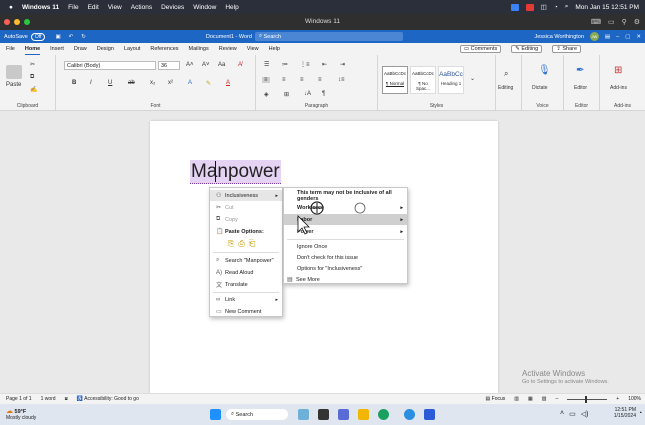 Image resolution: width=645 pixels, height=425 pixels. I want to click on paste-icon, so click(14, 72).